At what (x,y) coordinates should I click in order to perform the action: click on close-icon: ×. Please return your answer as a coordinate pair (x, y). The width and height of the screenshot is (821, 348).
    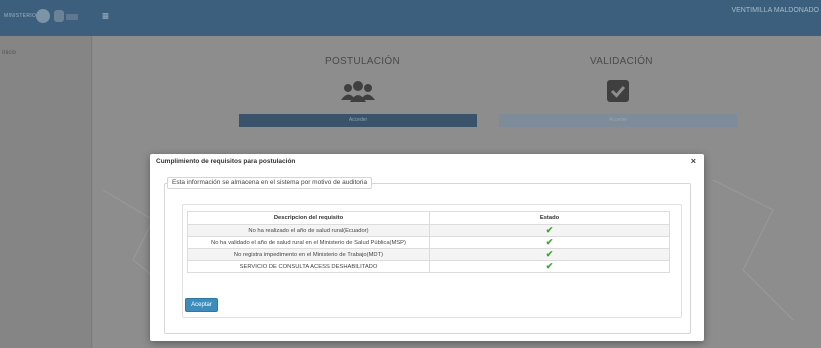
    Looking at the image, I should click on (693, 161).